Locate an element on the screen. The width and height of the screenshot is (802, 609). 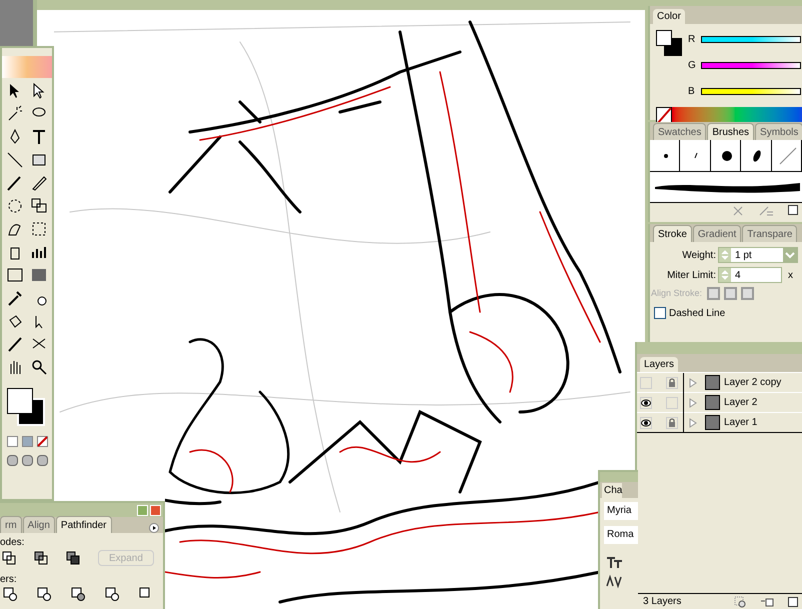
new-brush-icon is located at coordinates (793, 210).